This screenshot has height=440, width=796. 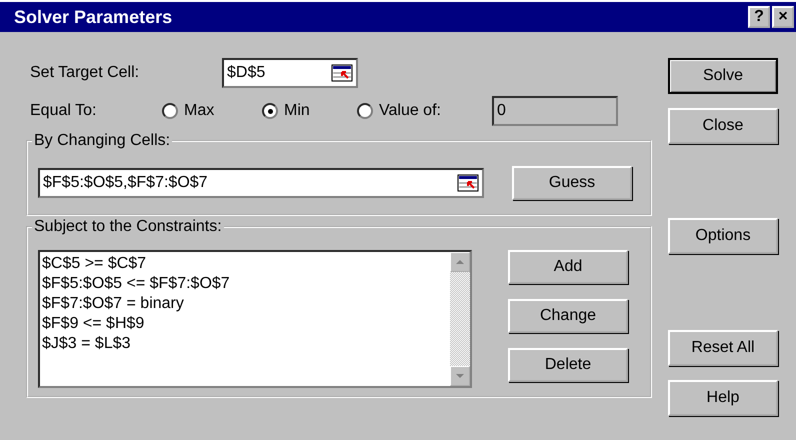 I want to click on close-button: ×, so click(x=783, y=17).